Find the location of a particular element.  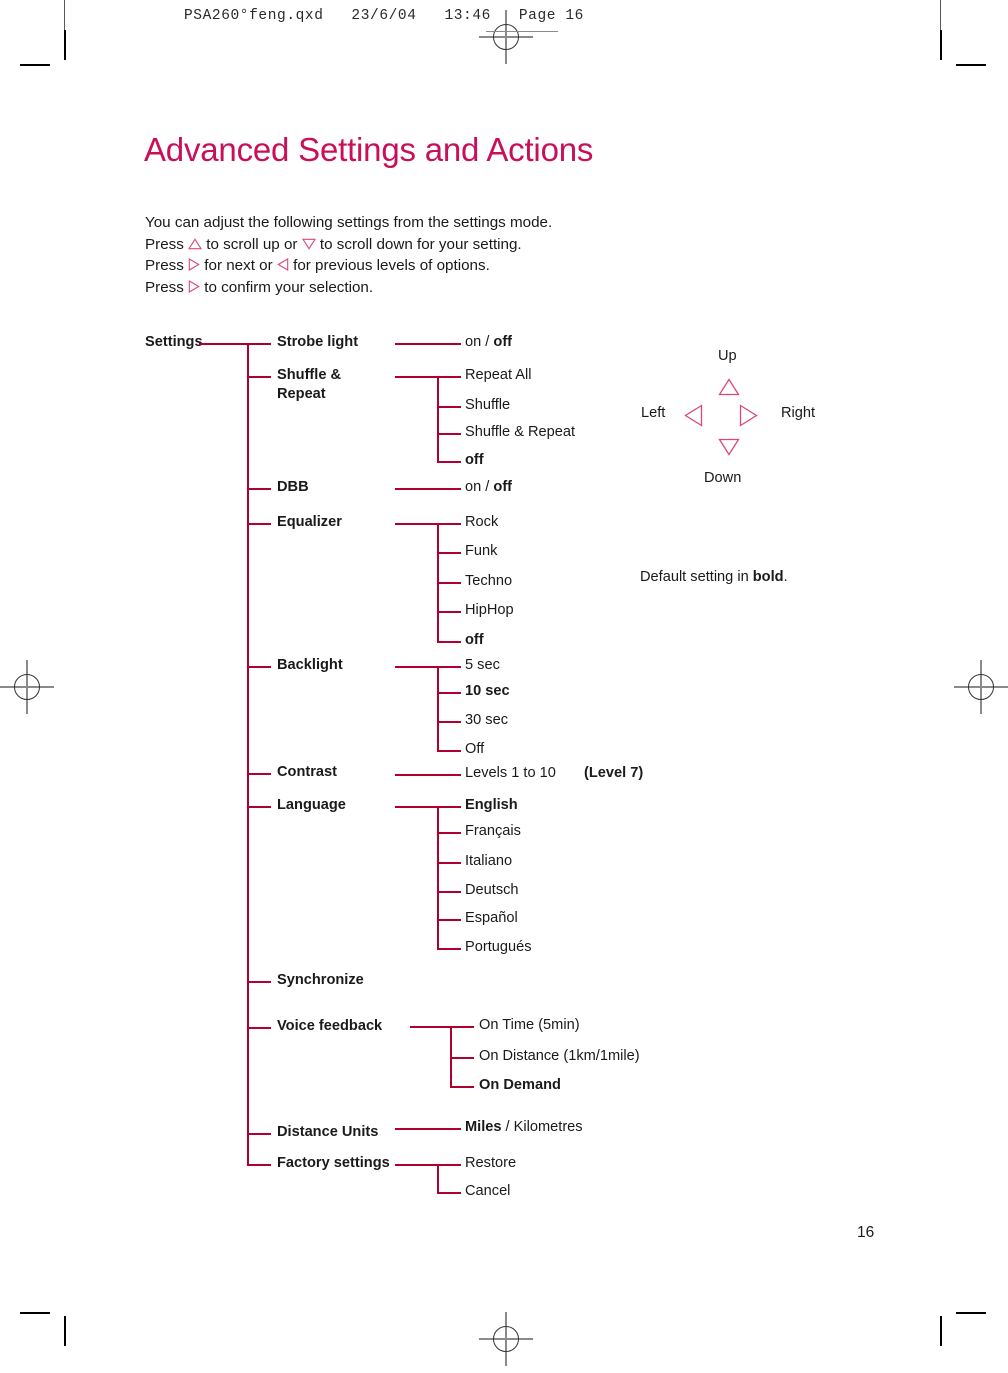

option-text: 30 sec is located at coordinates (486, 720).